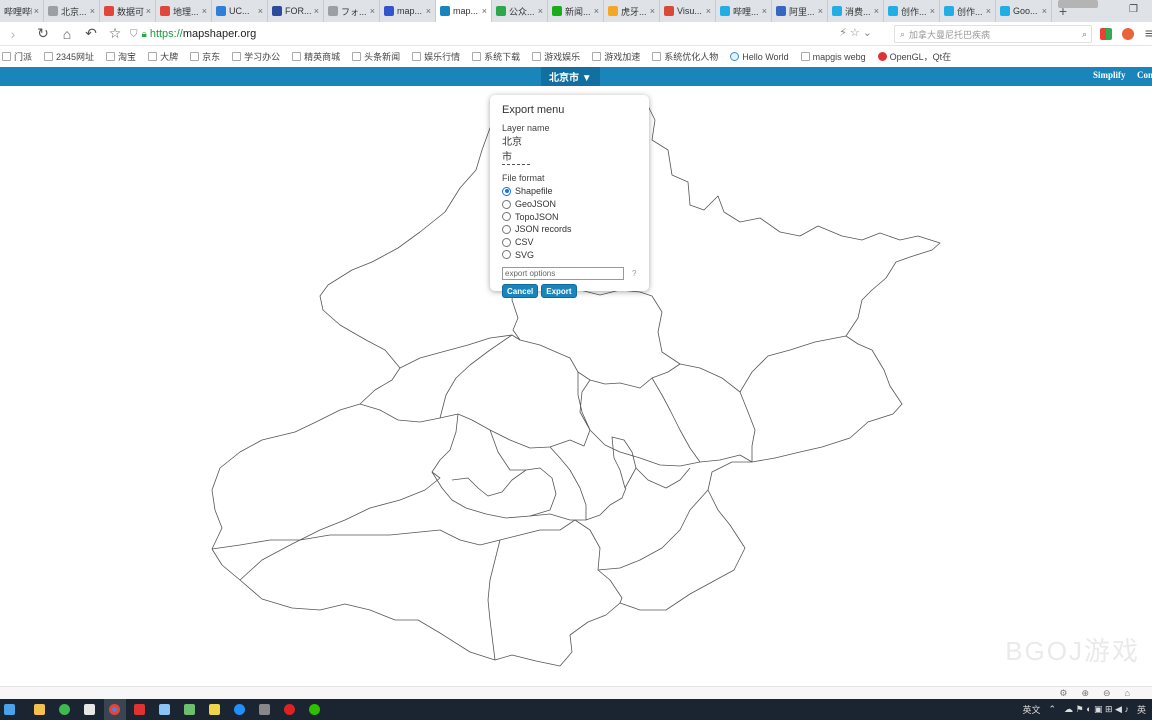 This screenshot has height=720, width=1152. I want to click on url-field: ⛉ 🔒︎ https:// mapshaper.org ⚡ ☆ ⌄, so click(506, 34).